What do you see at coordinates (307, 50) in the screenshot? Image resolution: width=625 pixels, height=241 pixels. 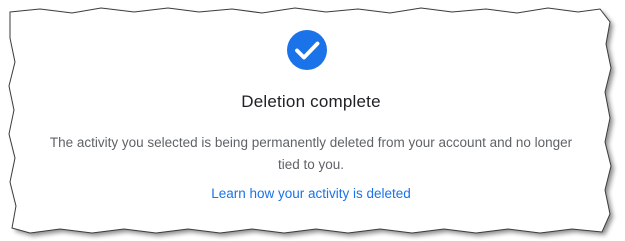 I see `check-circle-icon` at bounding box center [307, 50].